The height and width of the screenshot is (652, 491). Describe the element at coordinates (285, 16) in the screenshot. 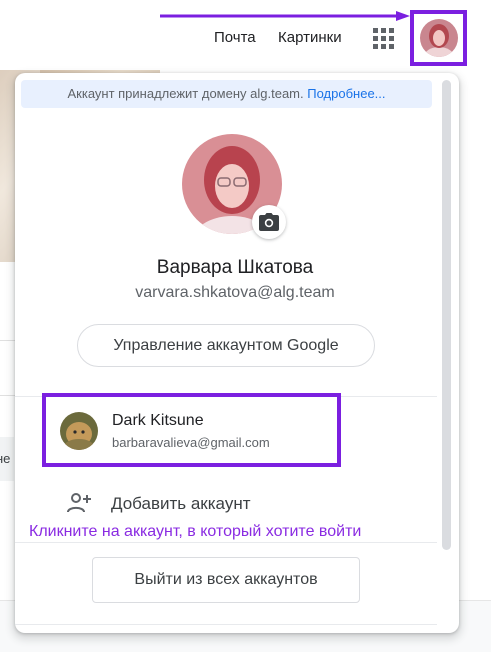

I see `annotation-arrow` at that location.